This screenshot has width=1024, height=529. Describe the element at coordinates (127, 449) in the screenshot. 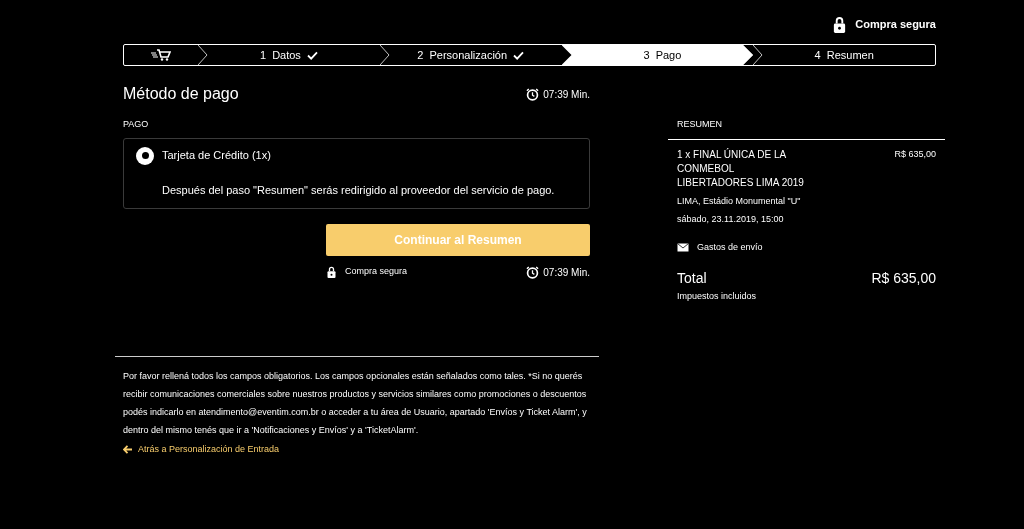

I see `arrow-left-icon` at that location.